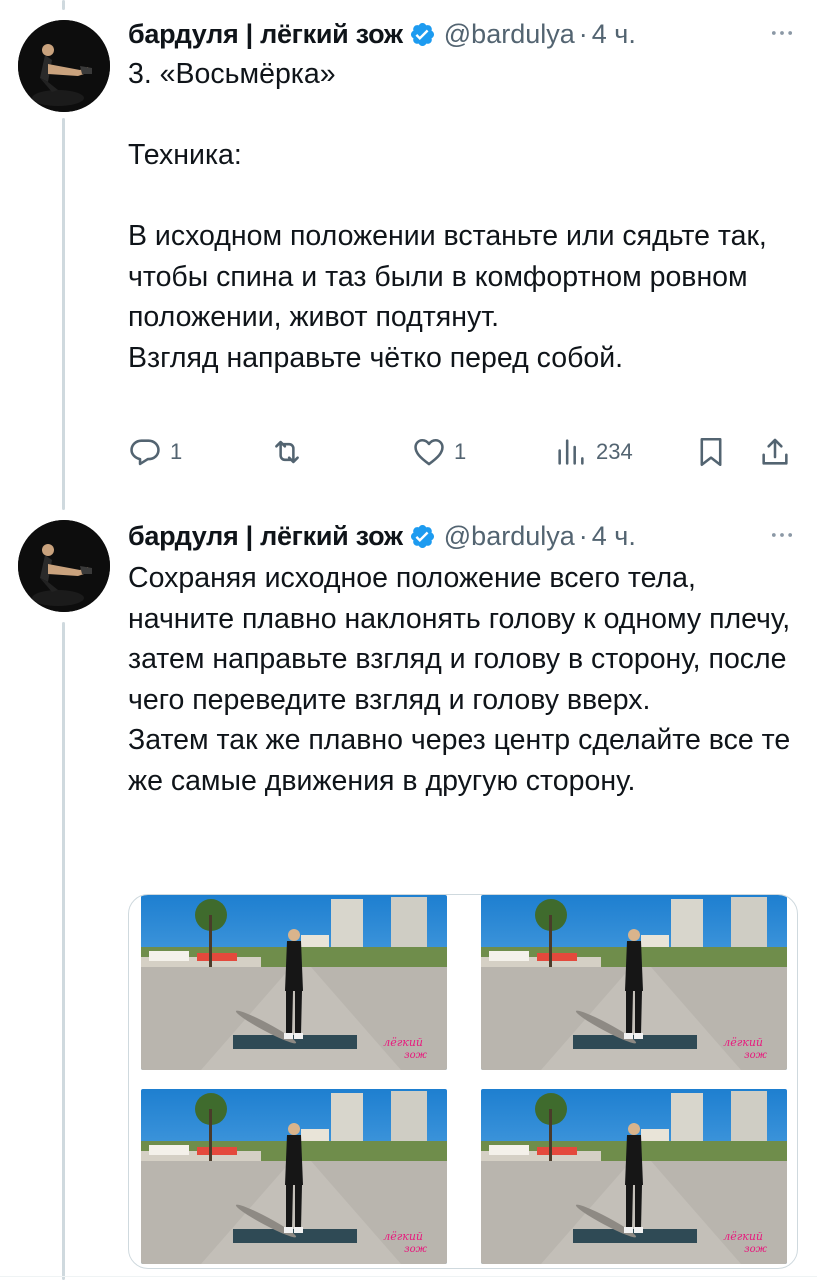  What do you see at coordinates (429, 452) in the screenshot?
I see `like-icon` at bounding box center [429, 452].